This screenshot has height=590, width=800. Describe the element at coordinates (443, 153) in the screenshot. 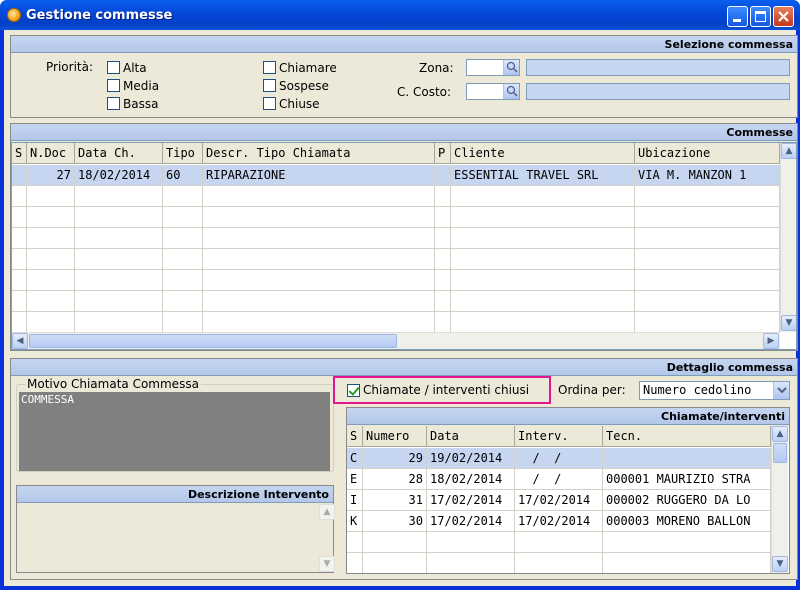

I see `col-header-p: P` at that location.